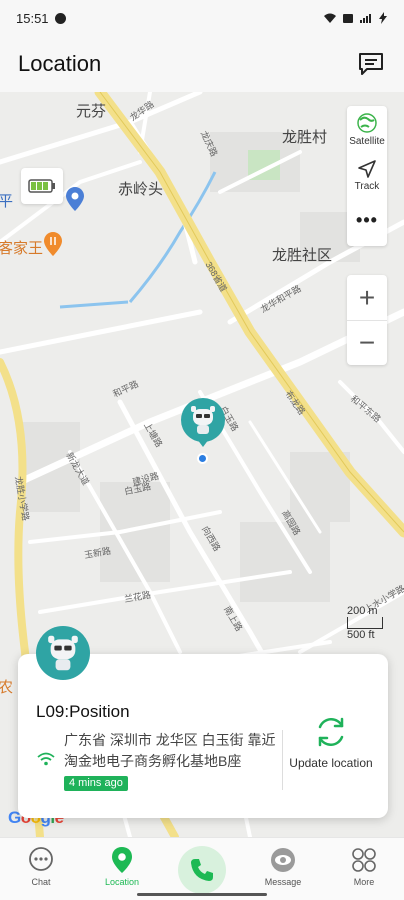 The height and width of the screenshot is (900, 404). I want to click on signal-icon, so click(365, 18).